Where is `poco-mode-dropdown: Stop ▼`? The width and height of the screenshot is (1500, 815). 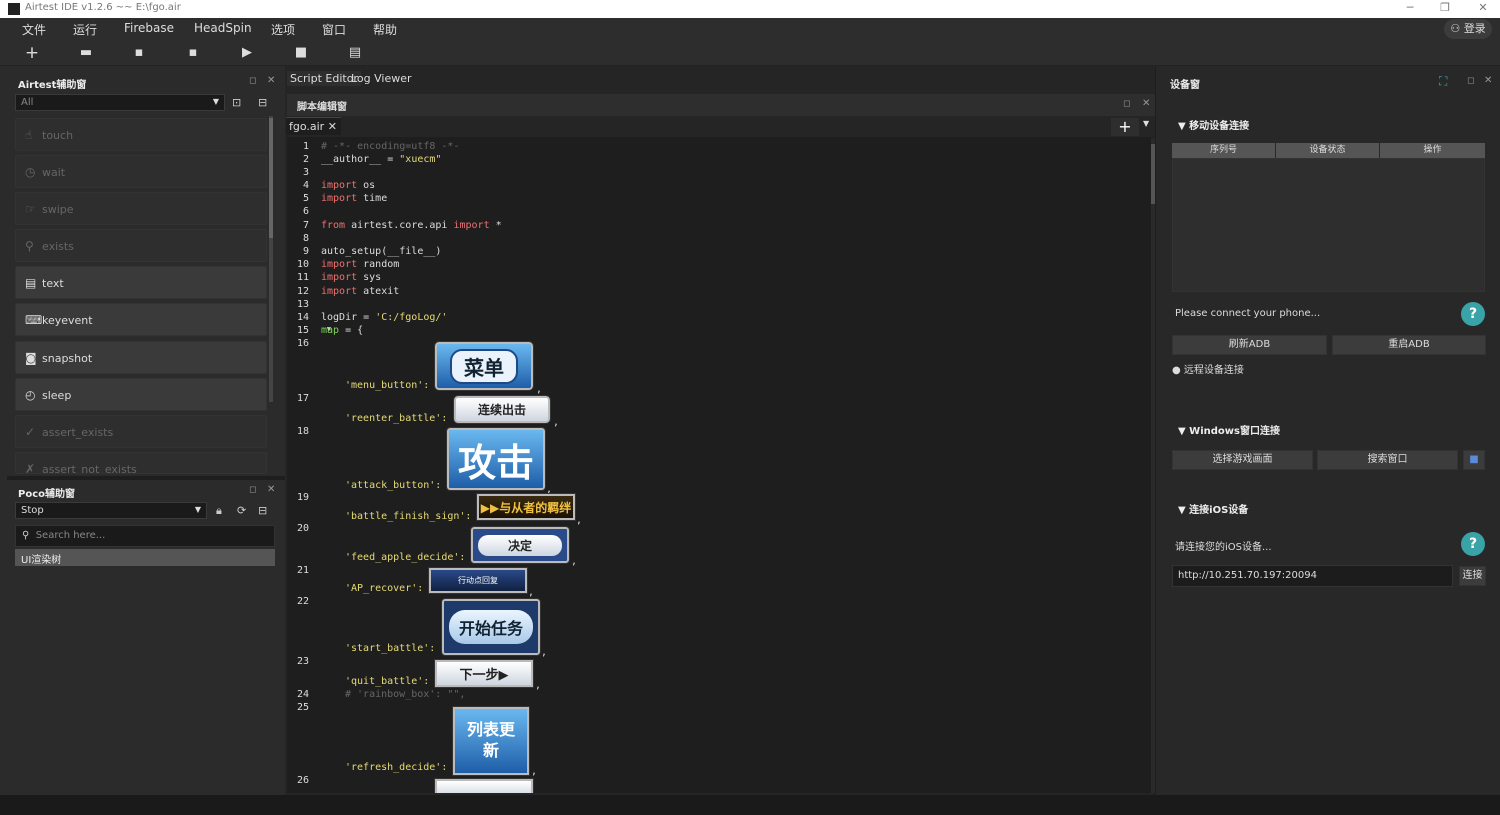
poco-mode-dropdown: Stop ▼ is located at coordinates (111, 510).